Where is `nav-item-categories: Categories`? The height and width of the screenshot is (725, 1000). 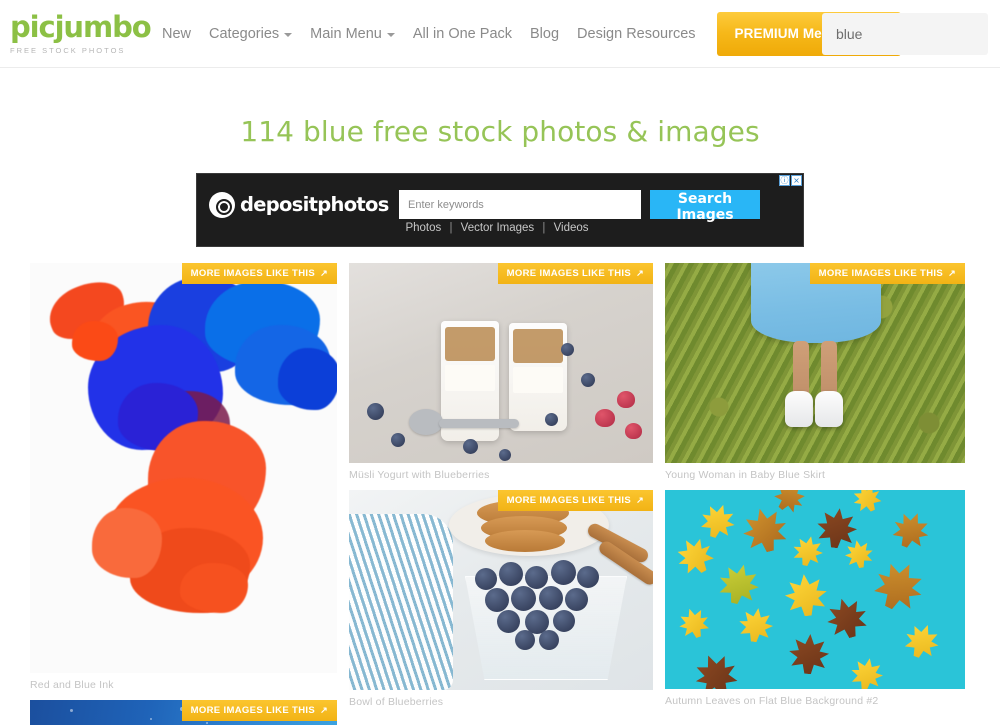
nav-item-categories: Categories is located at coordinates (250, 34).